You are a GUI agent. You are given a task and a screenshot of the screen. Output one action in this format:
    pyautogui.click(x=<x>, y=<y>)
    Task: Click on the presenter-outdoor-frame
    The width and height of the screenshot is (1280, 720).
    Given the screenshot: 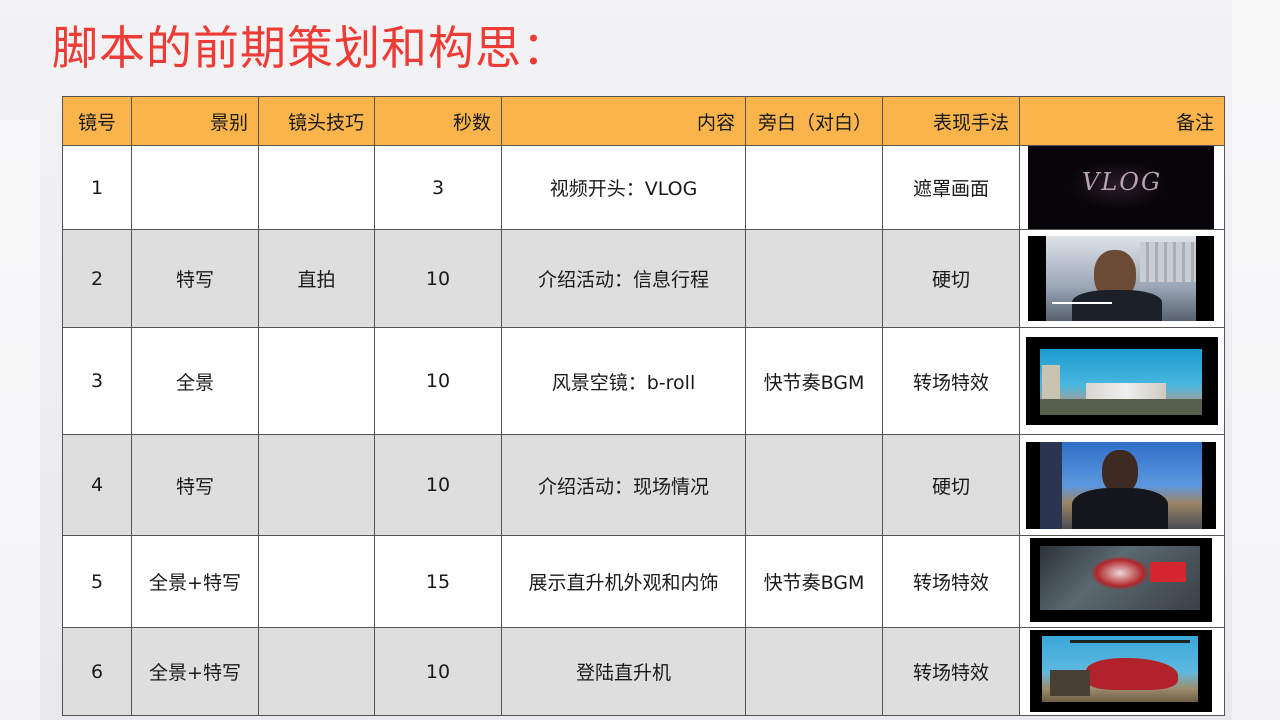 What is the action you would take?
    pyautogui.click(x=1121, y=485)
    